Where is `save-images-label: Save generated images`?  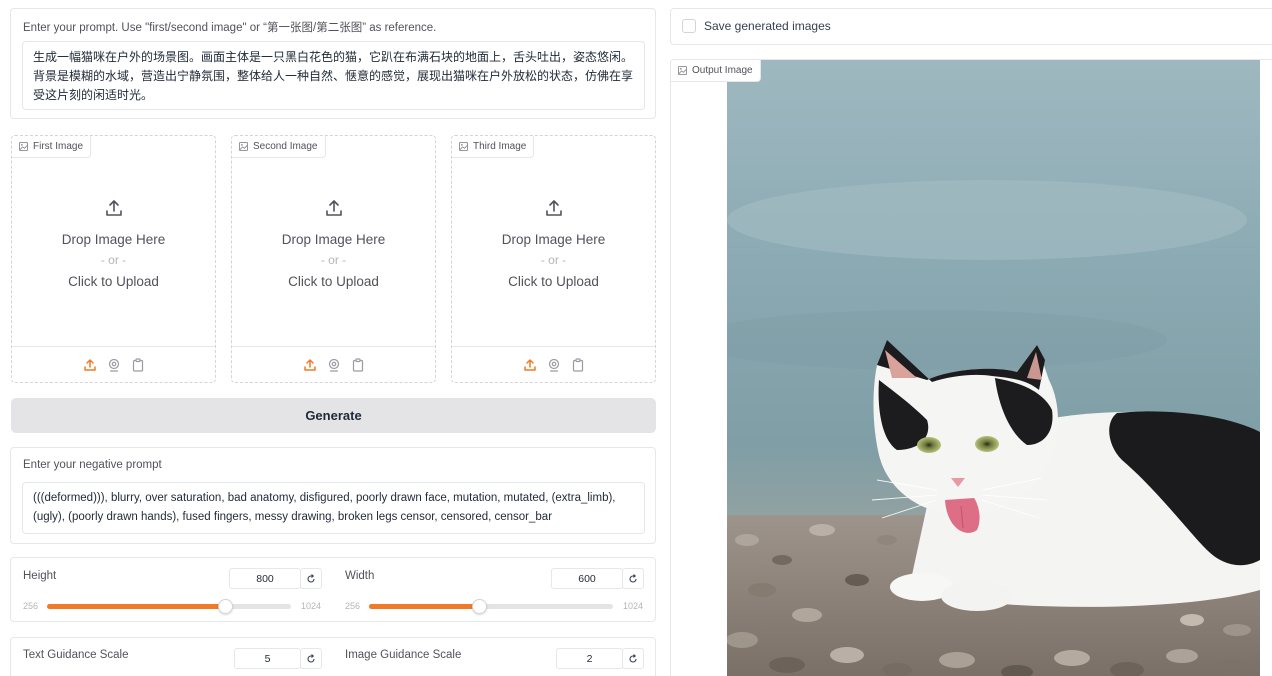 save-images-label: Save generated images is located at coordinates (767, 26).